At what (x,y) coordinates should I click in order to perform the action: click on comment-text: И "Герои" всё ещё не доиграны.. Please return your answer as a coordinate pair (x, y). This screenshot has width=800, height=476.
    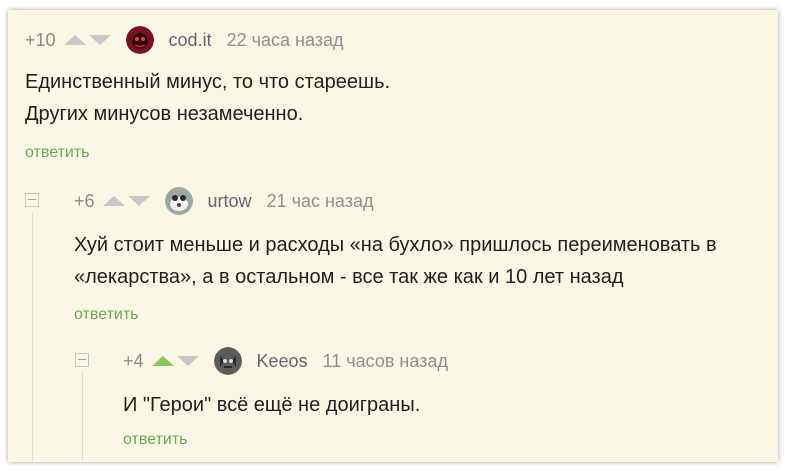
    Looking at the image, I should click on (271, 405).